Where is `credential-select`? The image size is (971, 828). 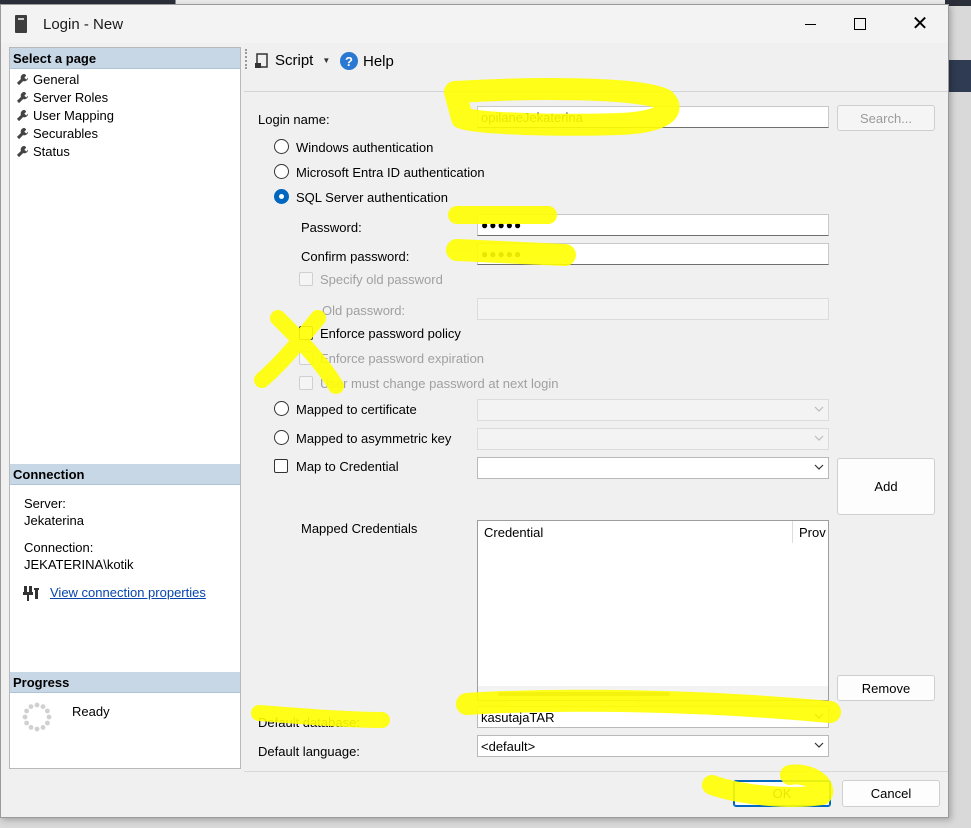 credential-select is located at coordinates (653, 468).